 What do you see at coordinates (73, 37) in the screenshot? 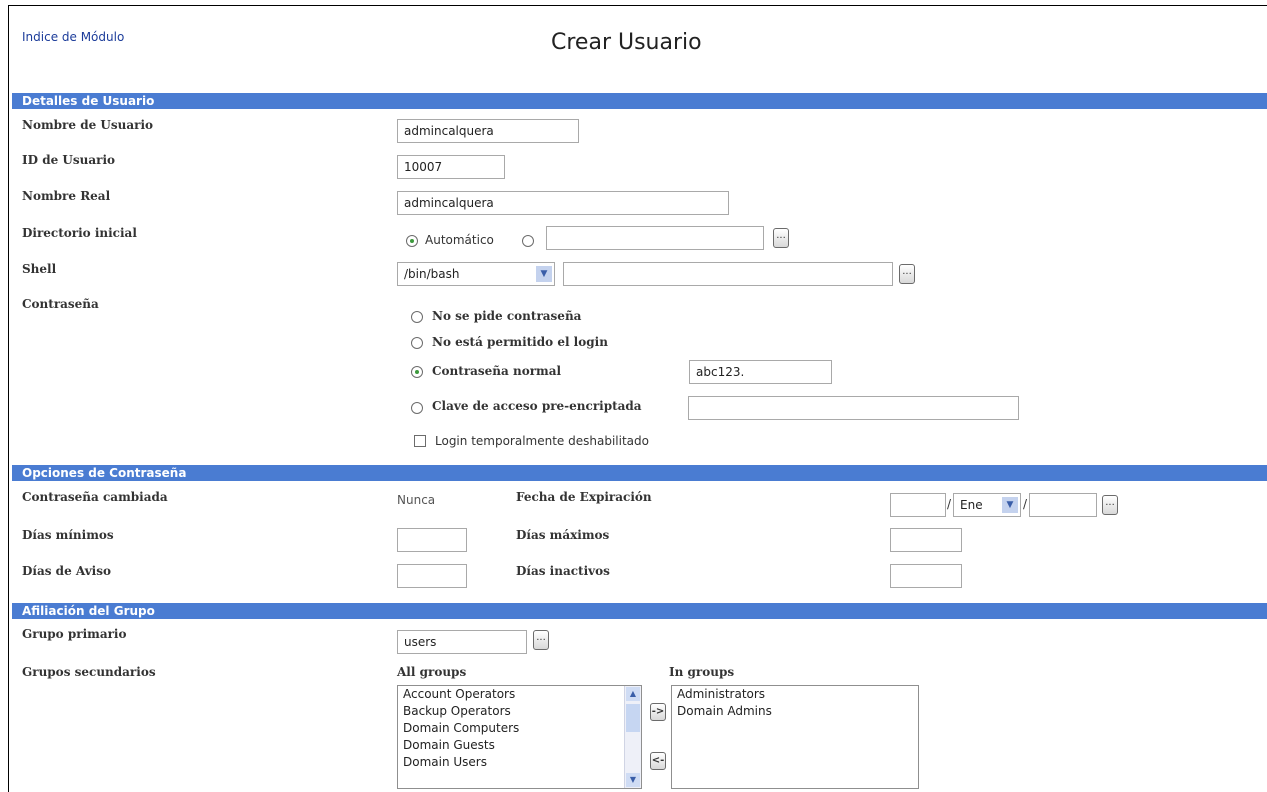
I see `module-index-link: Indice de Módulo` at bounding box center [73, 37].